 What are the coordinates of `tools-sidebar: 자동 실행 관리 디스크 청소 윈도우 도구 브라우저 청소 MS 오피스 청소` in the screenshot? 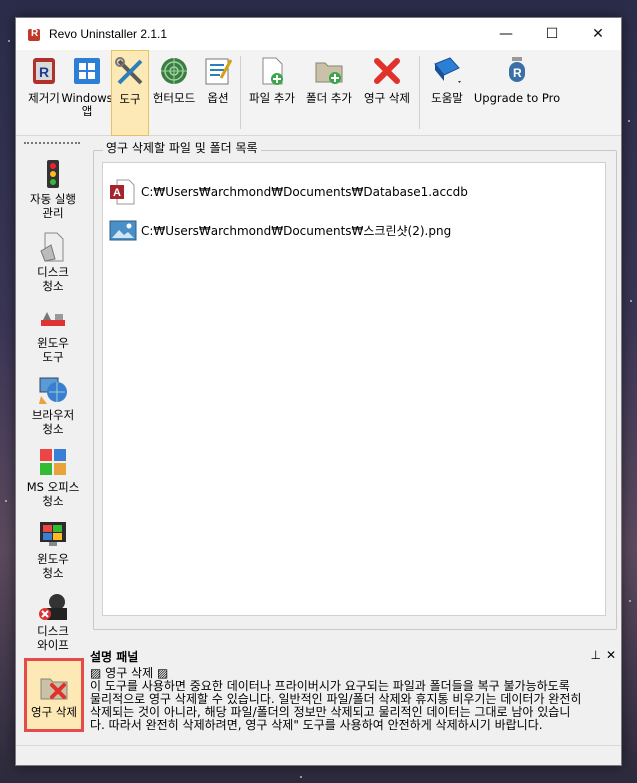 It's located at (53, 440).